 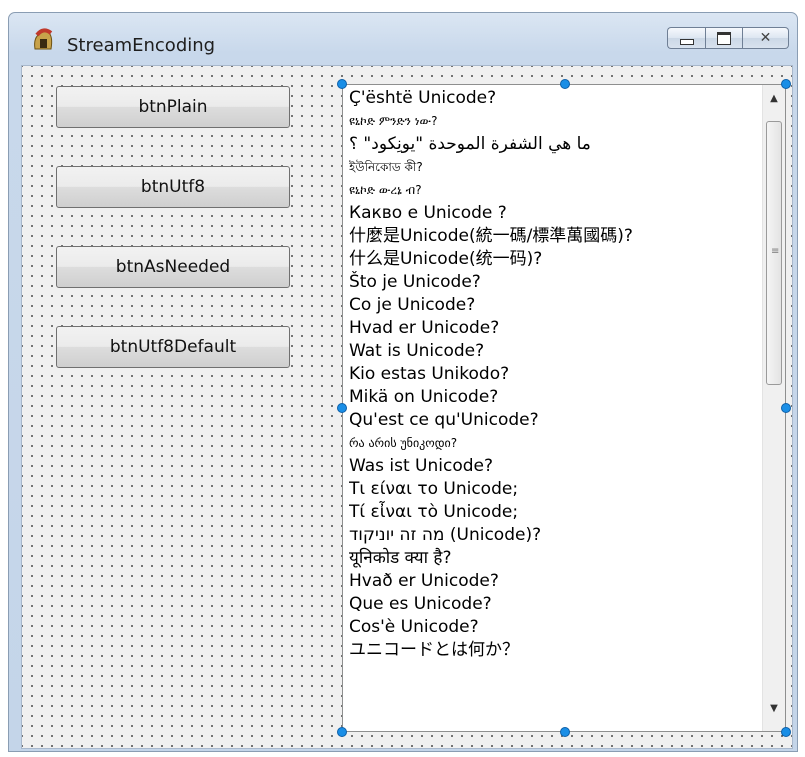 I want to click on selection-handle-left, so click(x=342, y=408).